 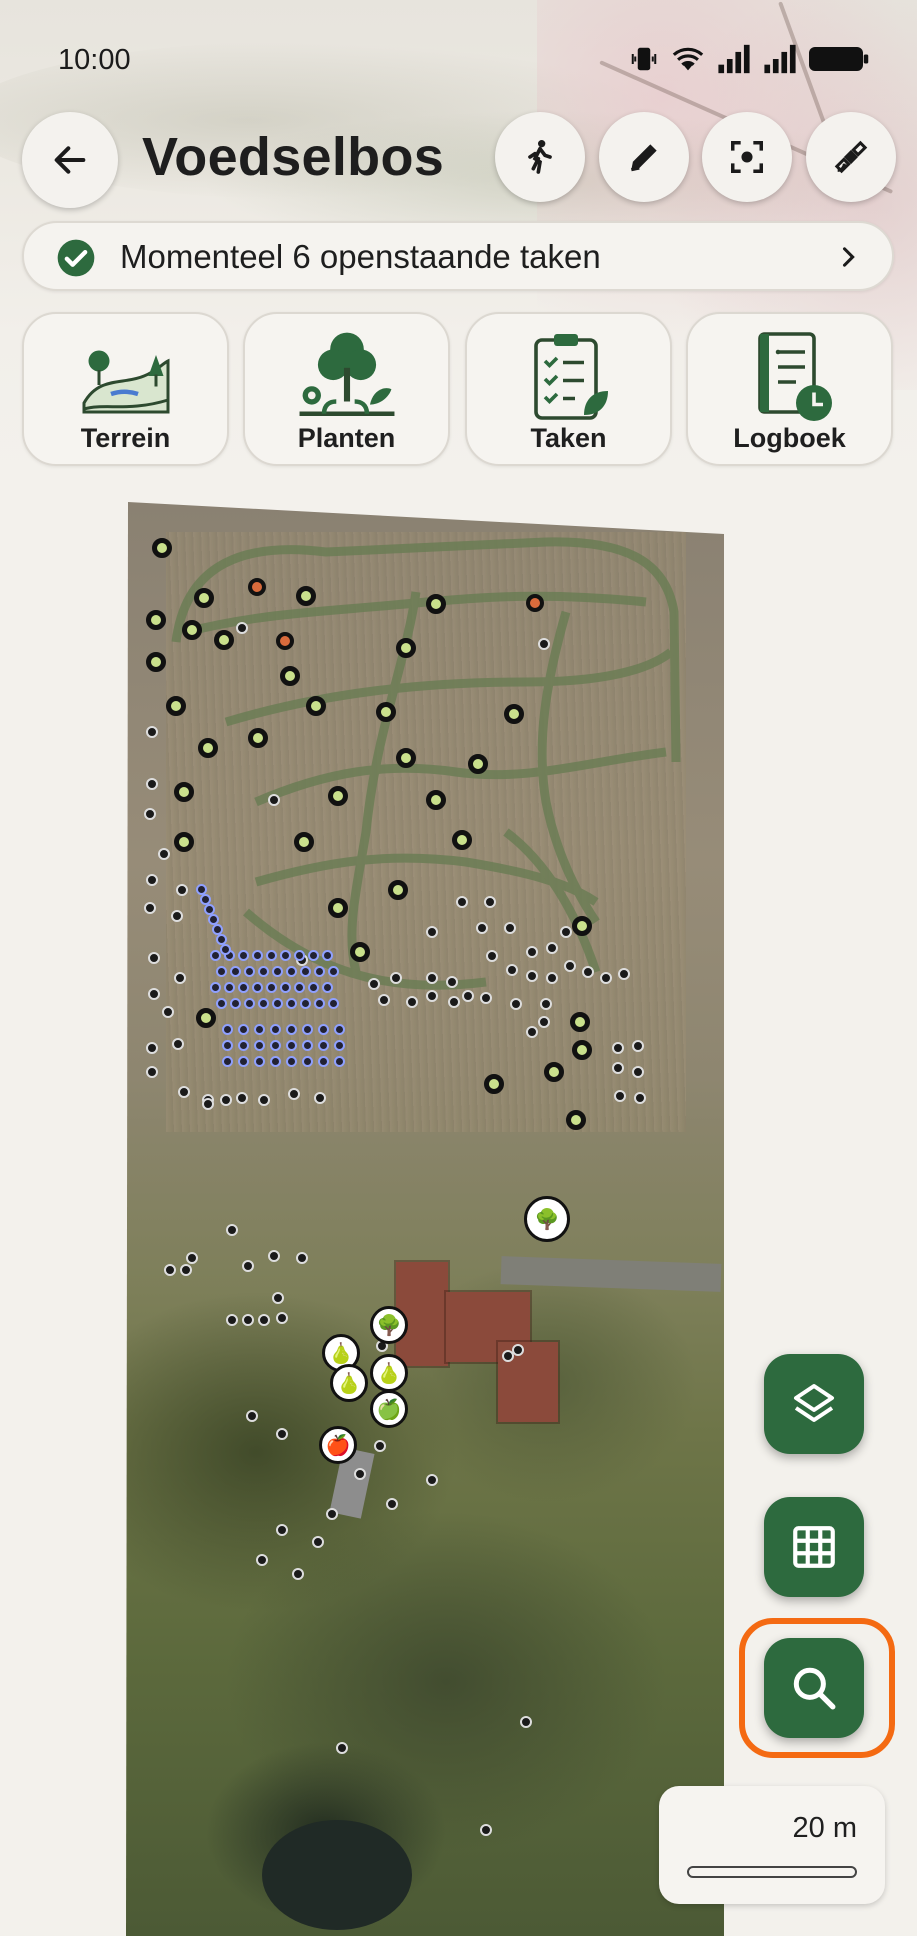 What do you see at coordinates (389, 1409) in the screenshot?
I see `apple-marker: 🍏` at bounding box center [389, 1409].